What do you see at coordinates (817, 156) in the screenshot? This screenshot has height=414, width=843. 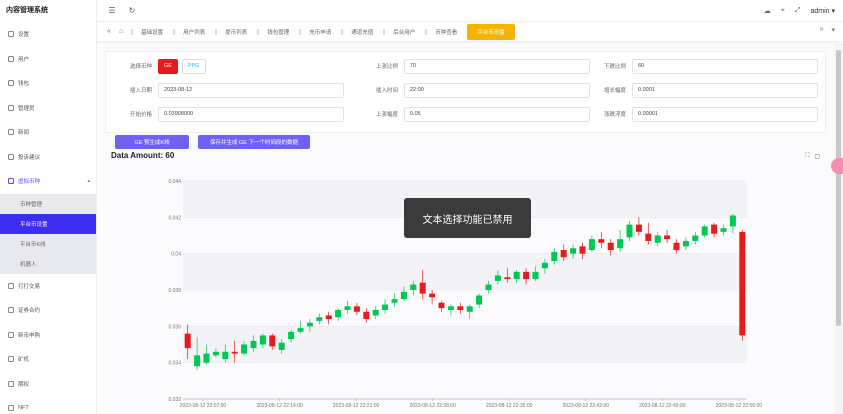 I see `save-image-icon: ▢` at bounding box center [817, 156].